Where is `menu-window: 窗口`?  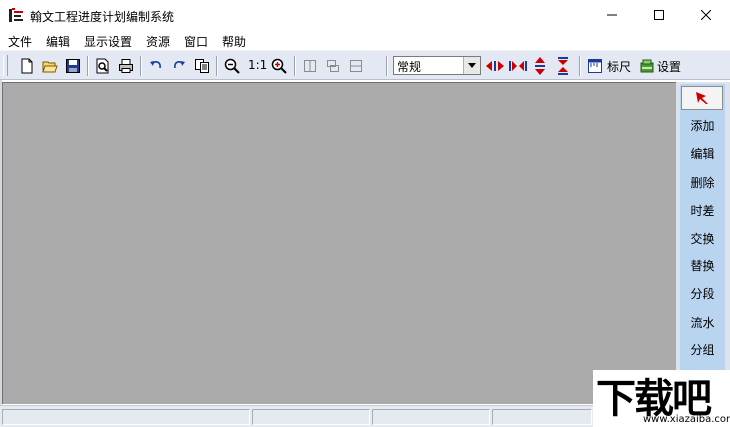
menu-window: 窗口 is located at coordinates (196, 41).